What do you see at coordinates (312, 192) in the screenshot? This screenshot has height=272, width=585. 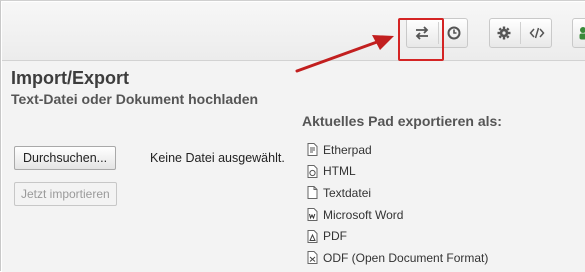 I see `text-file-icon` at bounding box center [312, 192].